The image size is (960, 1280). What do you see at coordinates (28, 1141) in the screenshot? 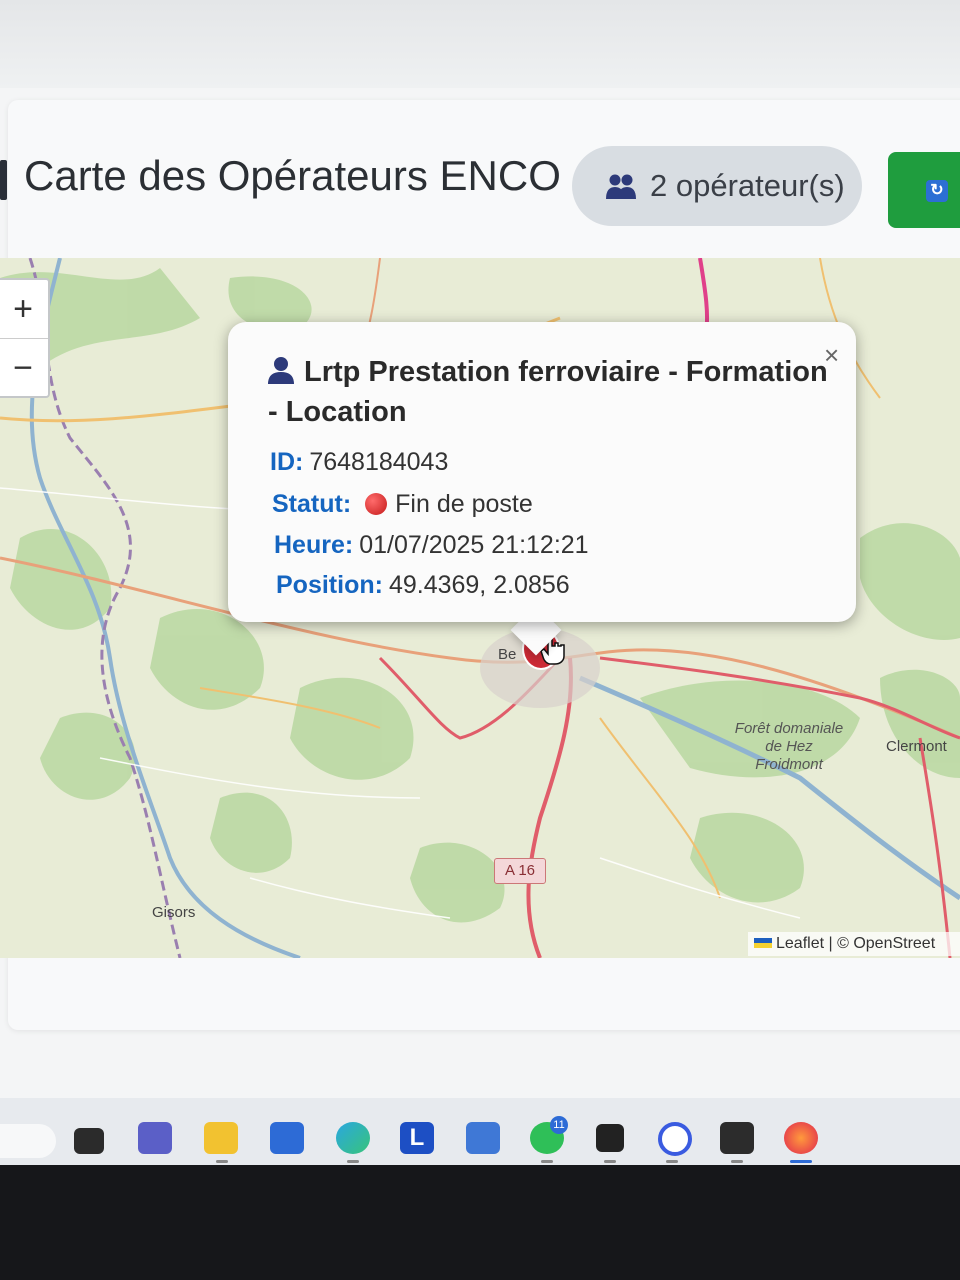
I see `taskbar-search` at bounding box center [28, 1141].